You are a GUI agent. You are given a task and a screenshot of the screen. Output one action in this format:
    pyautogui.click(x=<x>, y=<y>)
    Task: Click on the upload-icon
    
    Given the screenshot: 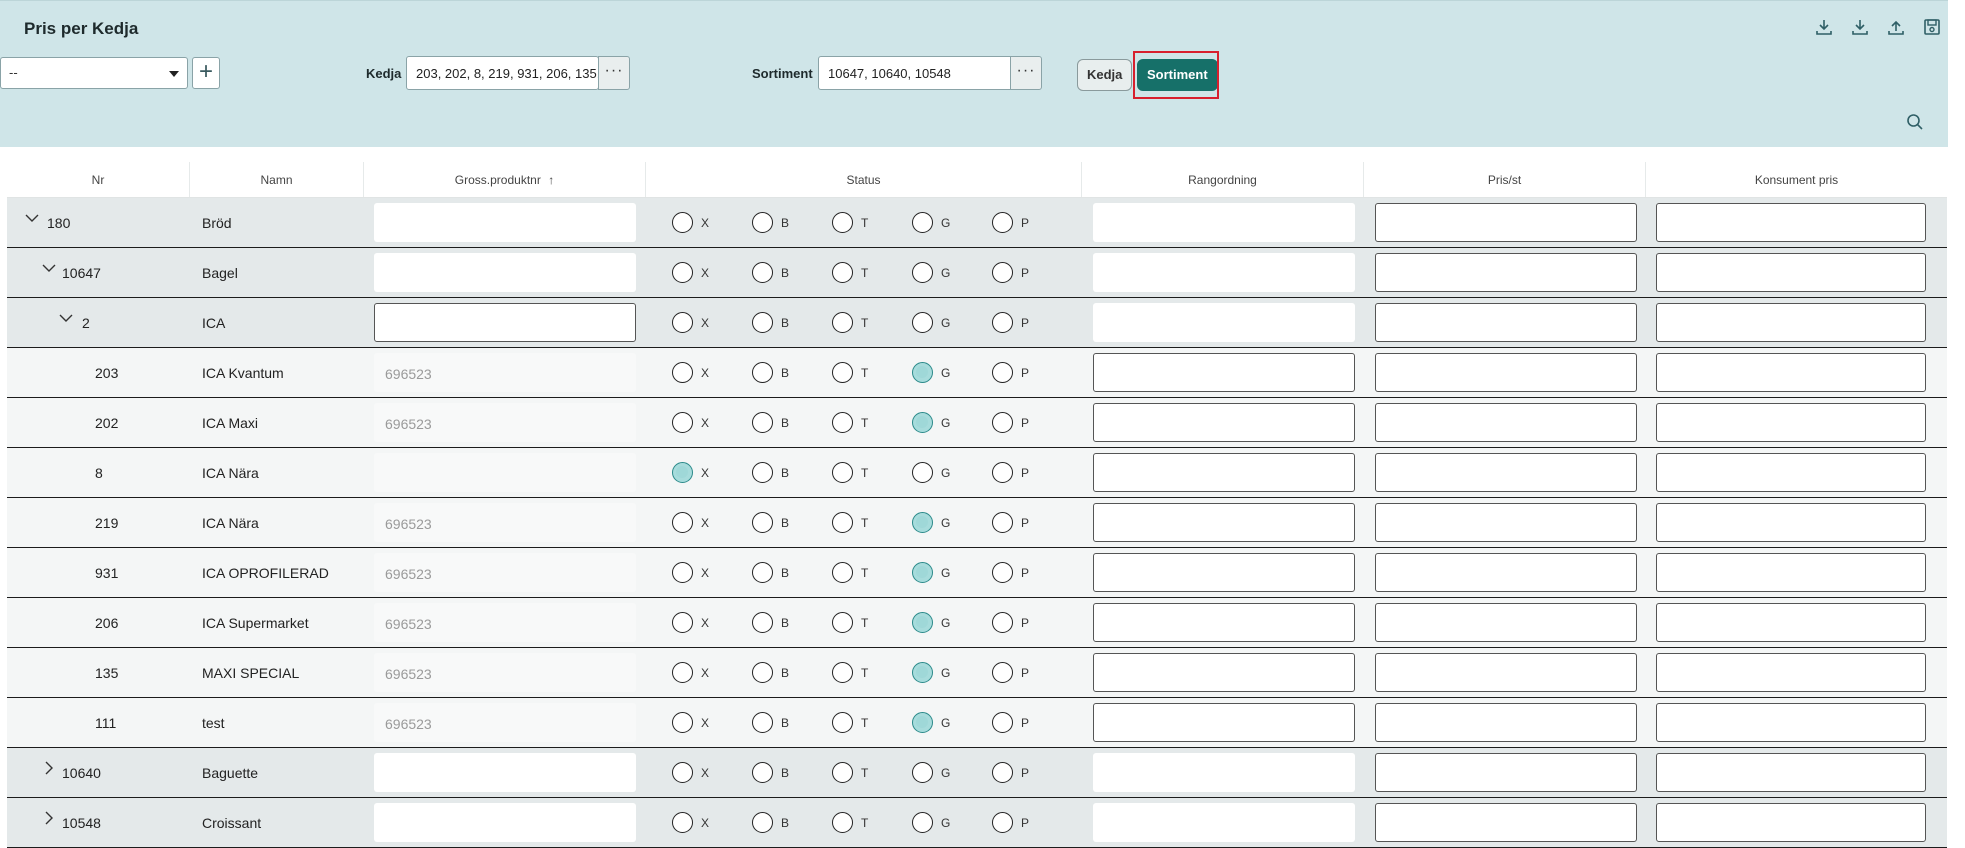 What is the action you would take?
    pyautogui.click(x=1896, y=27)
    